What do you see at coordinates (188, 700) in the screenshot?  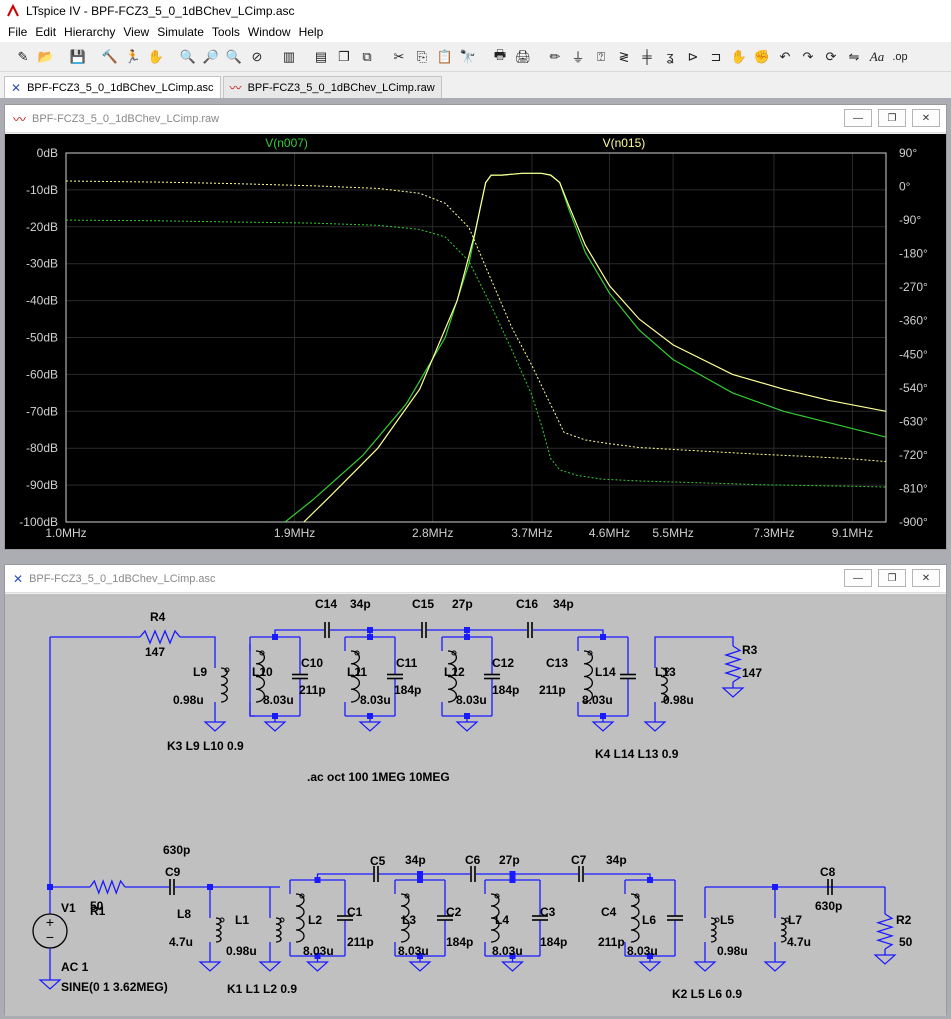 I see `component-label: 0.98u` at bounding box center [188, 700].